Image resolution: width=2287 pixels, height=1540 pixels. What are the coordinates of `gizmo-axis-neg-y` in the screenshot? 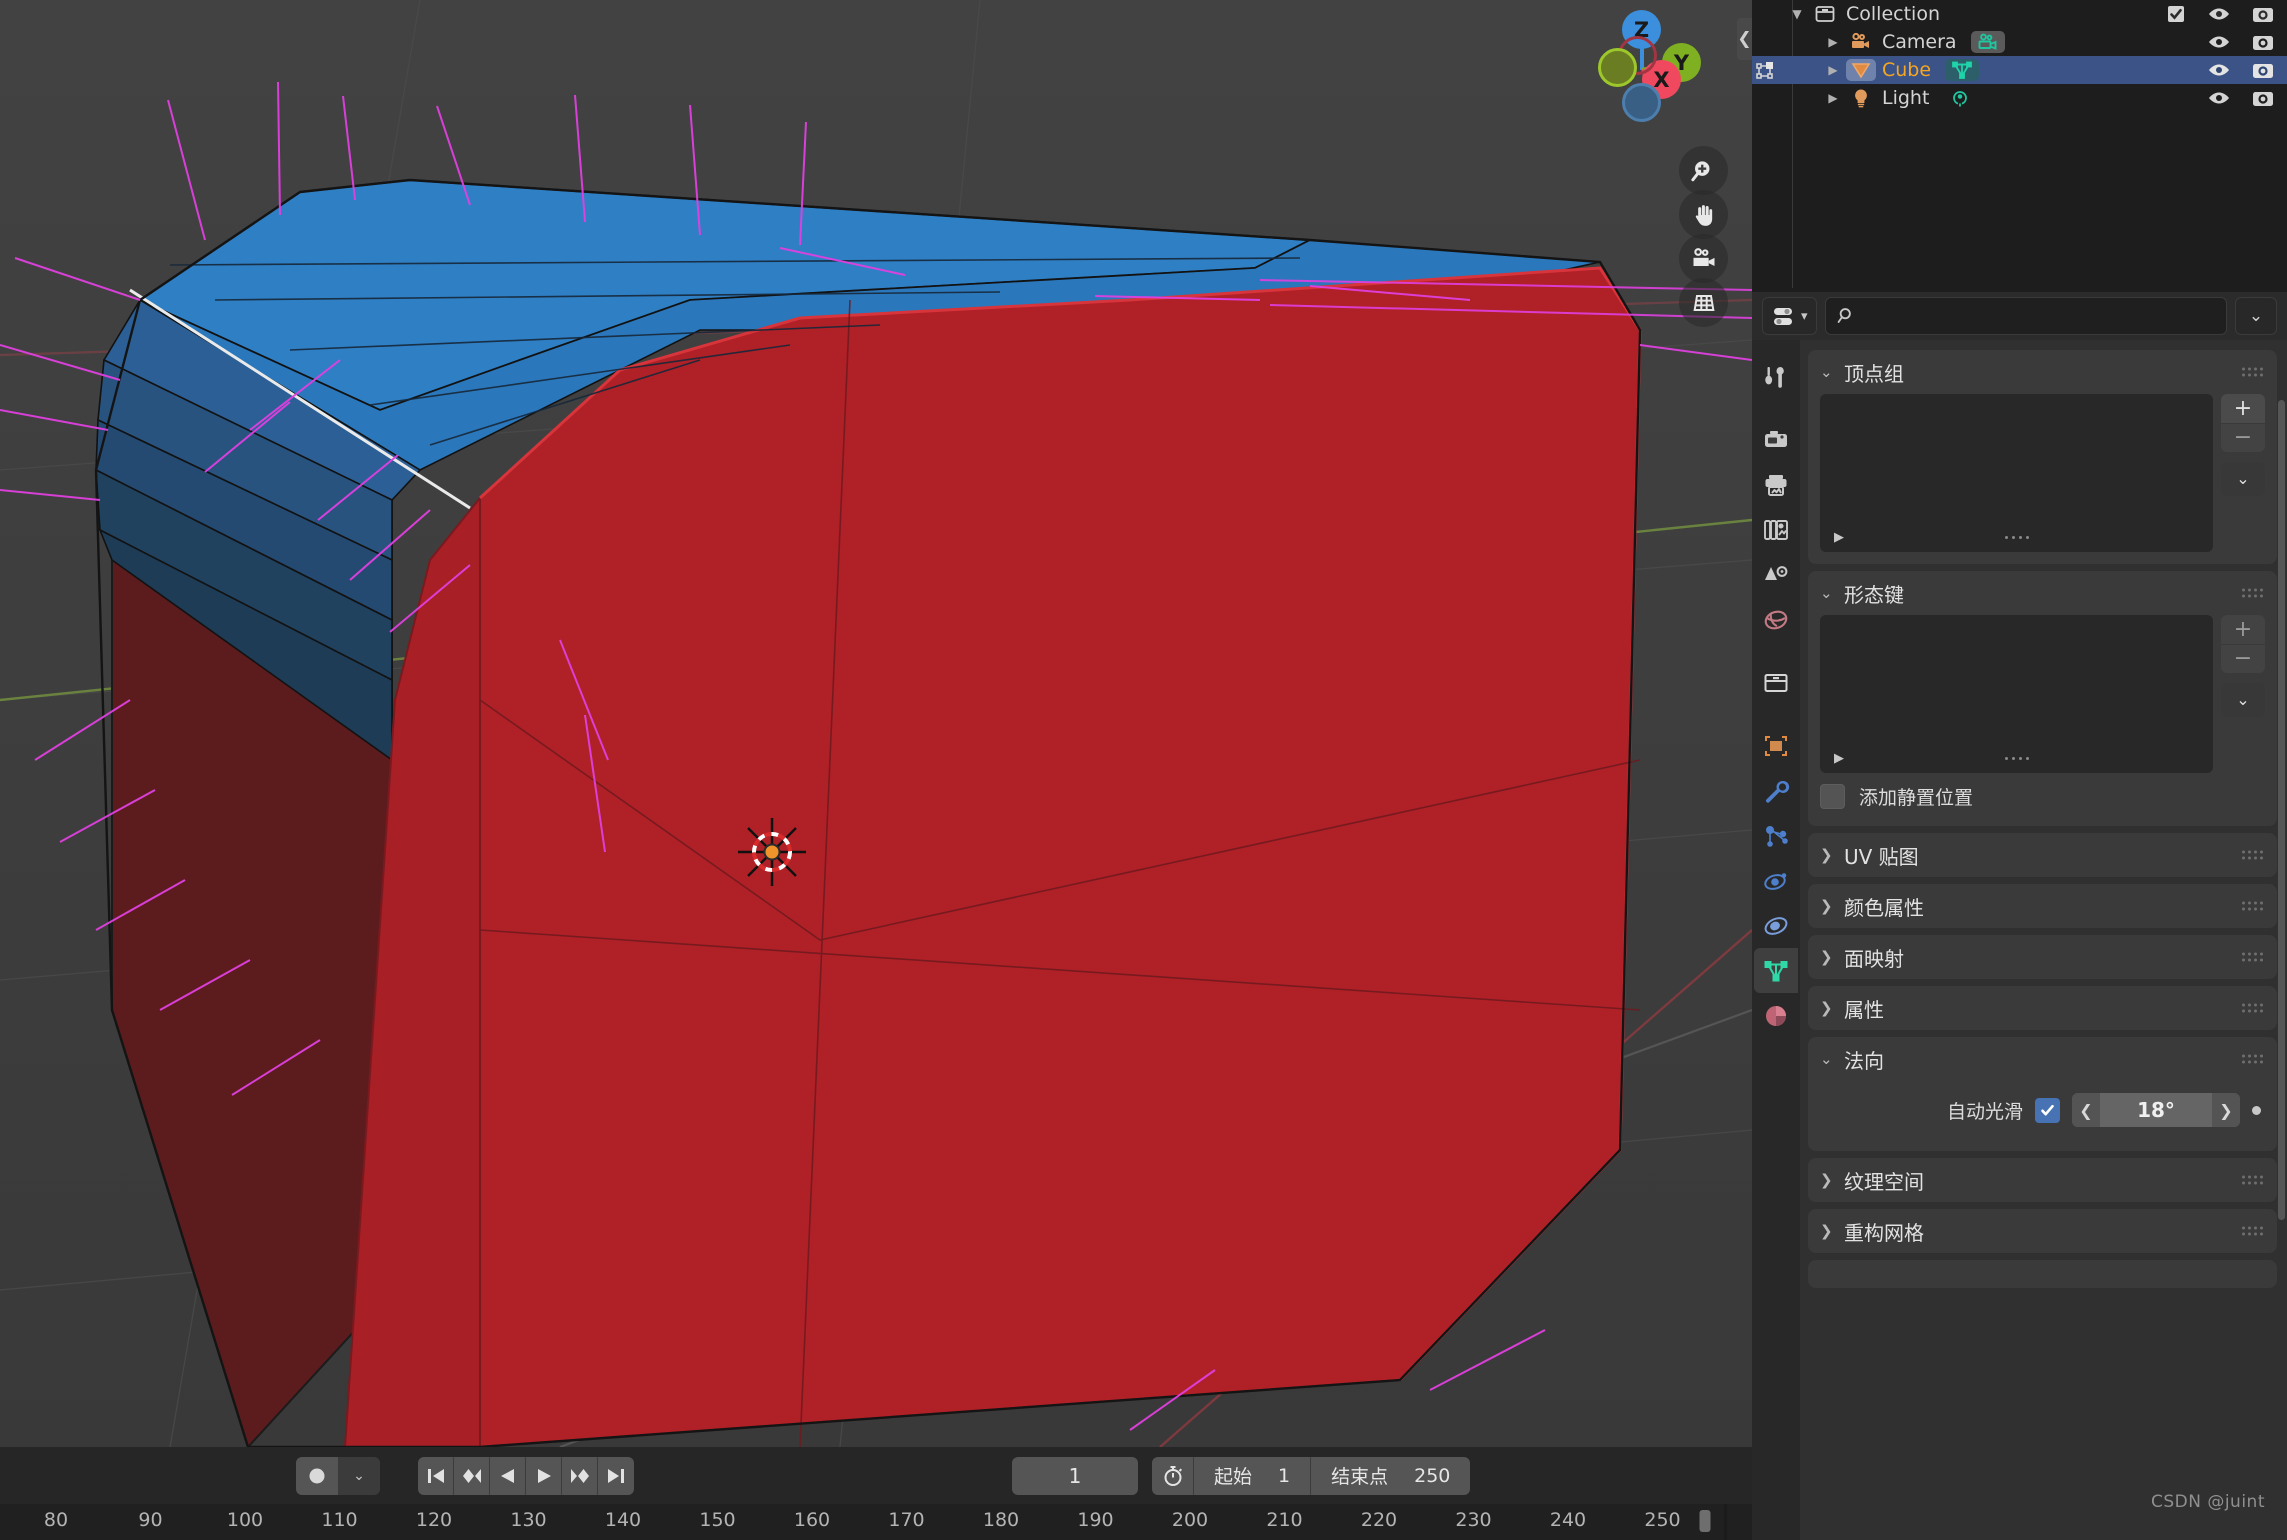 It's located at (1617, 67).